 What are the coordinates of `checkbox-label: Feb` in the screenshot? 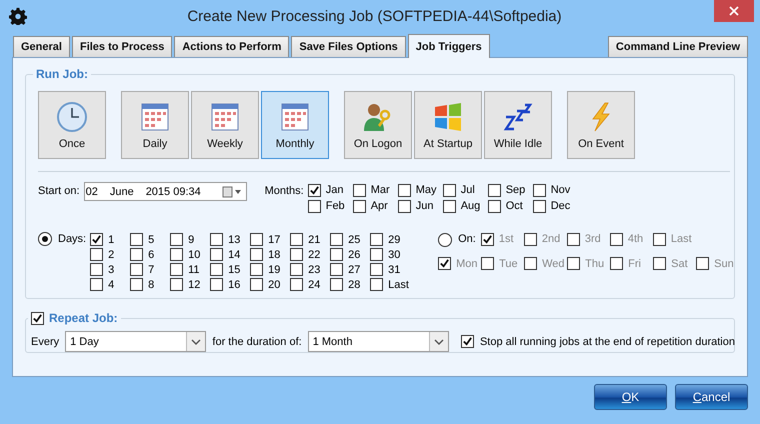 It's located at (335, 206).